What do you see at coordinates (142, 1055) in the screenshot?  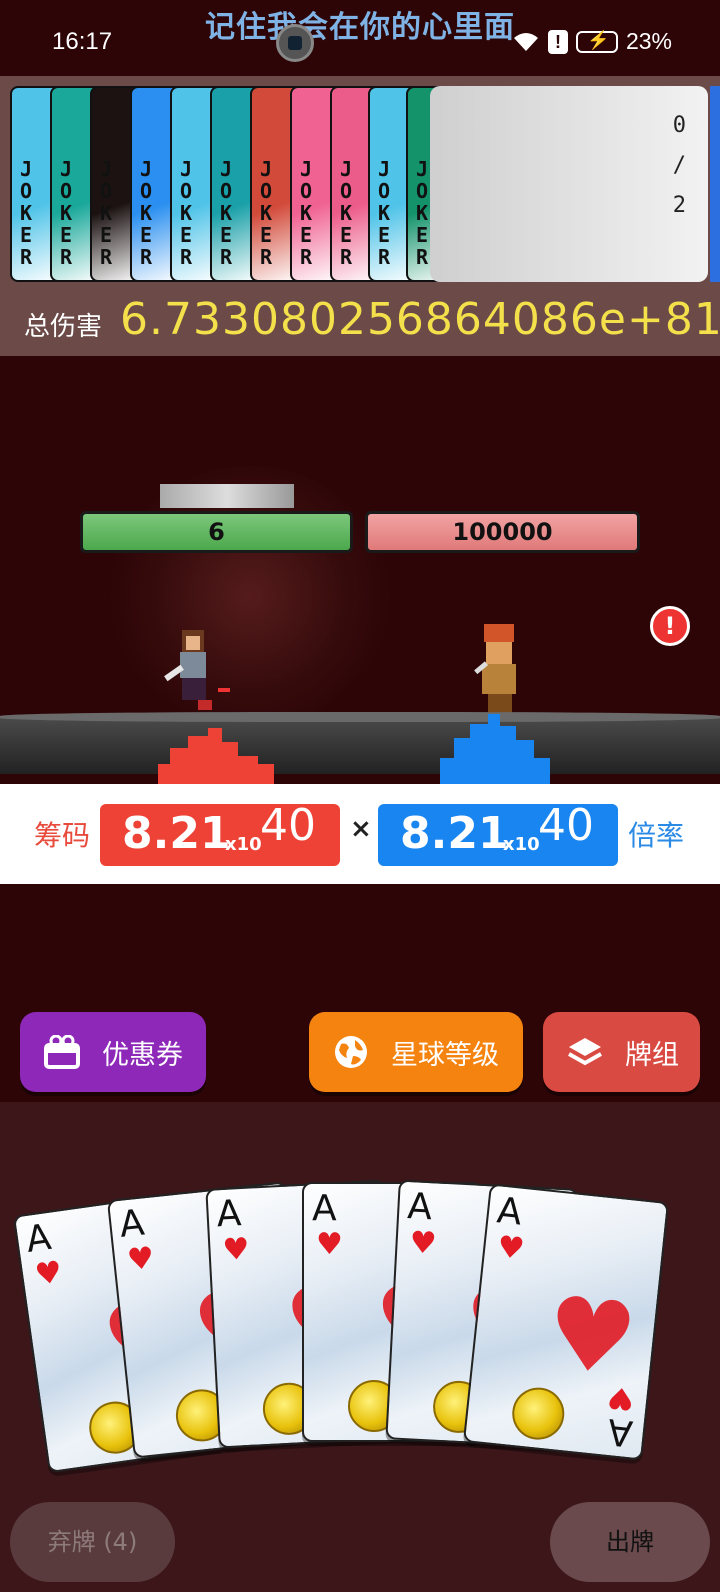 I see `coupon-button-label: 优惠券` at bounding box center [142, 1055].